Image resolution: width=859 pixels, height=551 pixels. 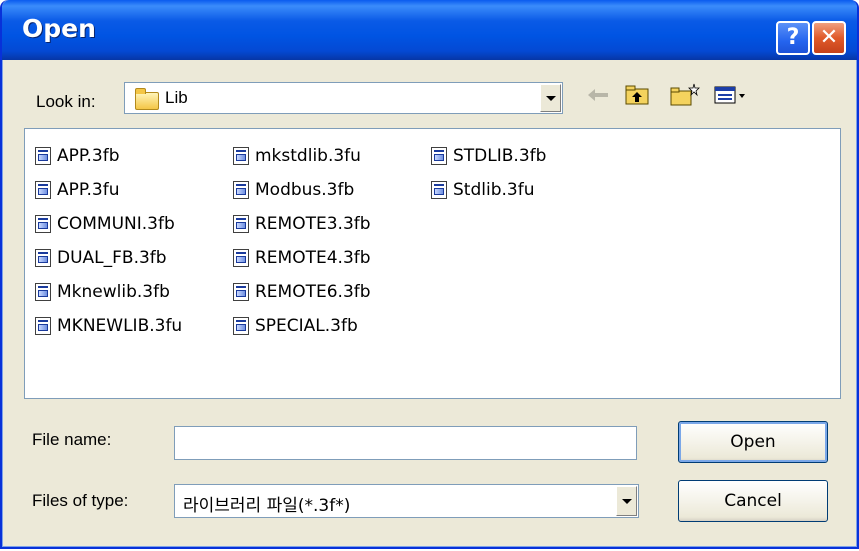 I want to click on view-menu-icon, so click(x=731, y=95).